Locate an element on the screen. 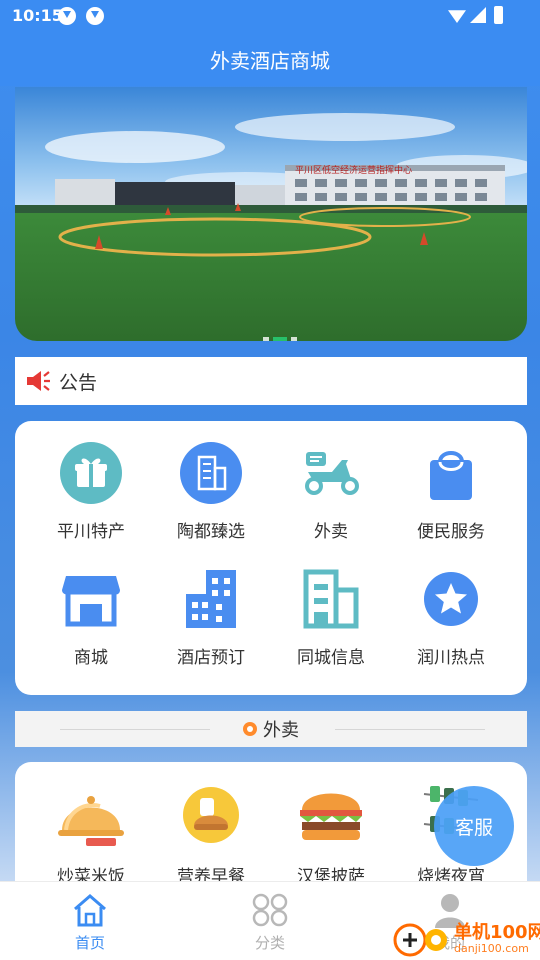 The height and width of the screenshot is (960, 540). burger-icon is located at coordinates (331, 815).